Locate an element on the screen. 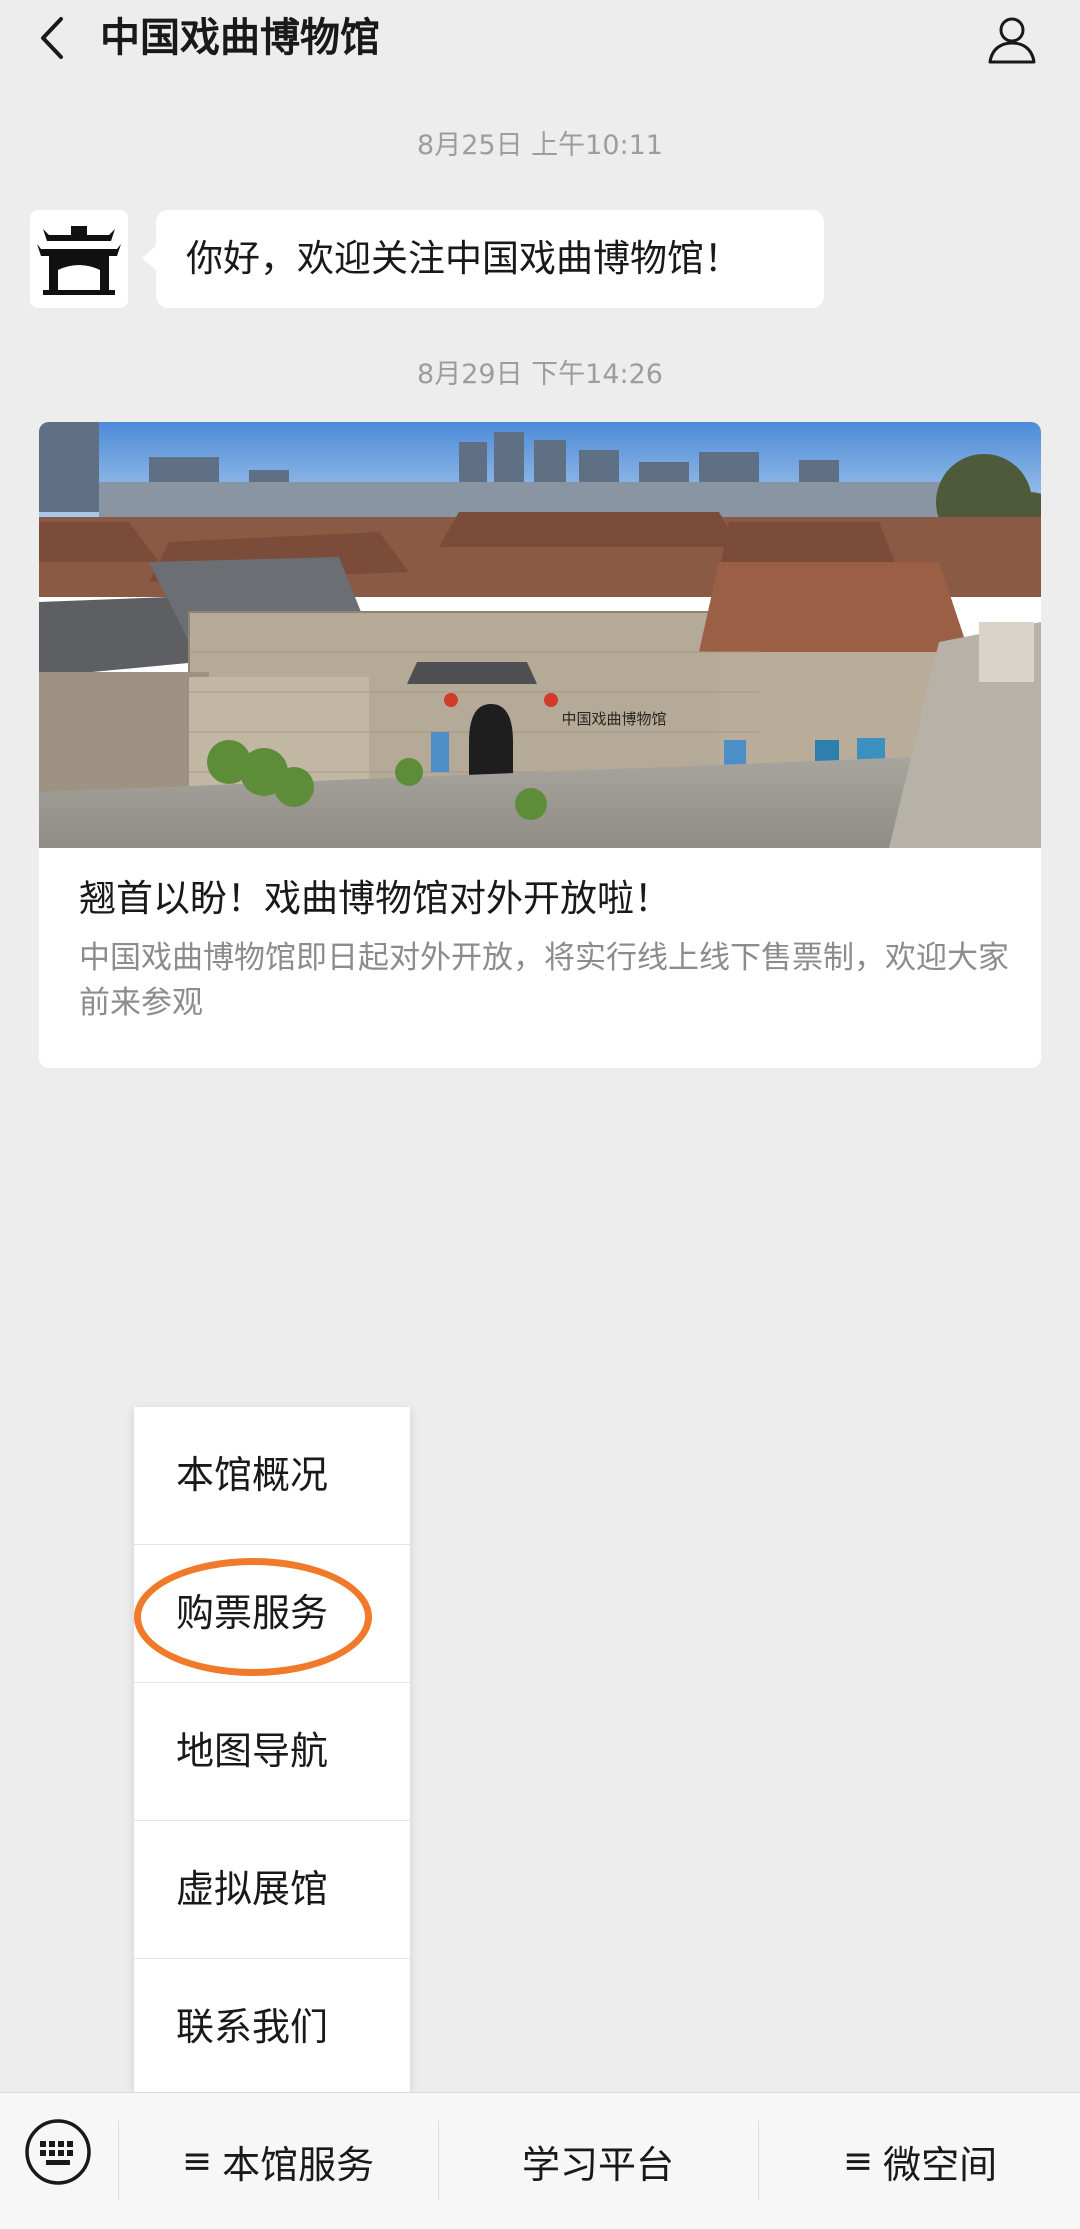 The height and width of the screenshot is (2229, 1080). article-description: 中国戏曲博物馆即日起对外开放，将实行线上线下售票制，欢迎大家前来参观 is located at coordinates (544, 980).